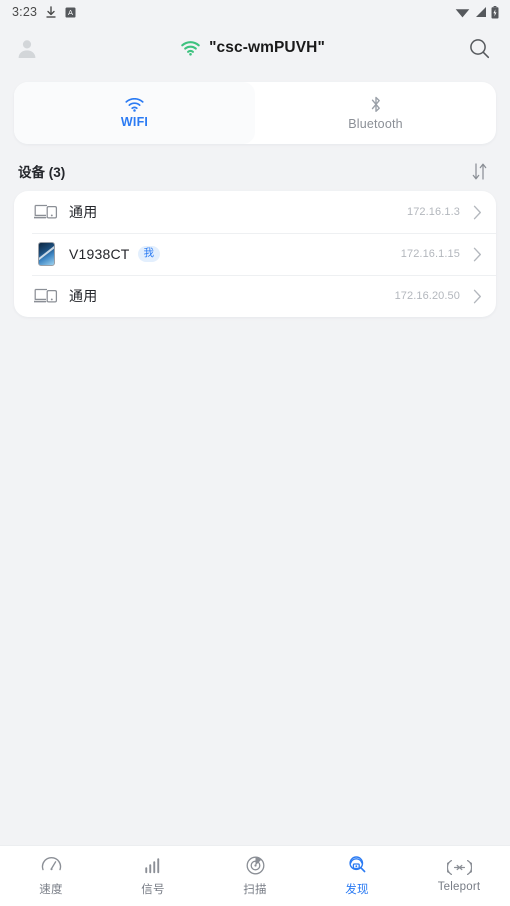 This screenshot has width=510, height=906. I want to click on battery-icon, so click(495, 12).